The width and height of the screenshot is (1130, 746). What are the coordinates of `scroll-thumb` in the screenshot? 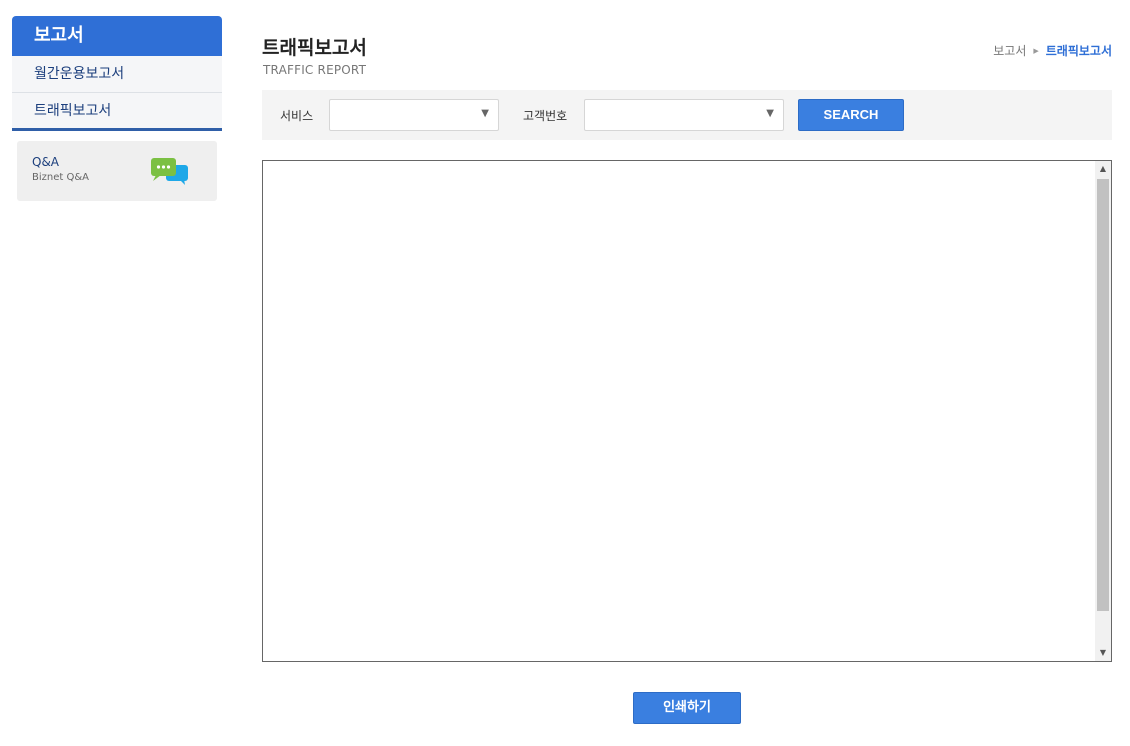 It's located at (1103, 395).